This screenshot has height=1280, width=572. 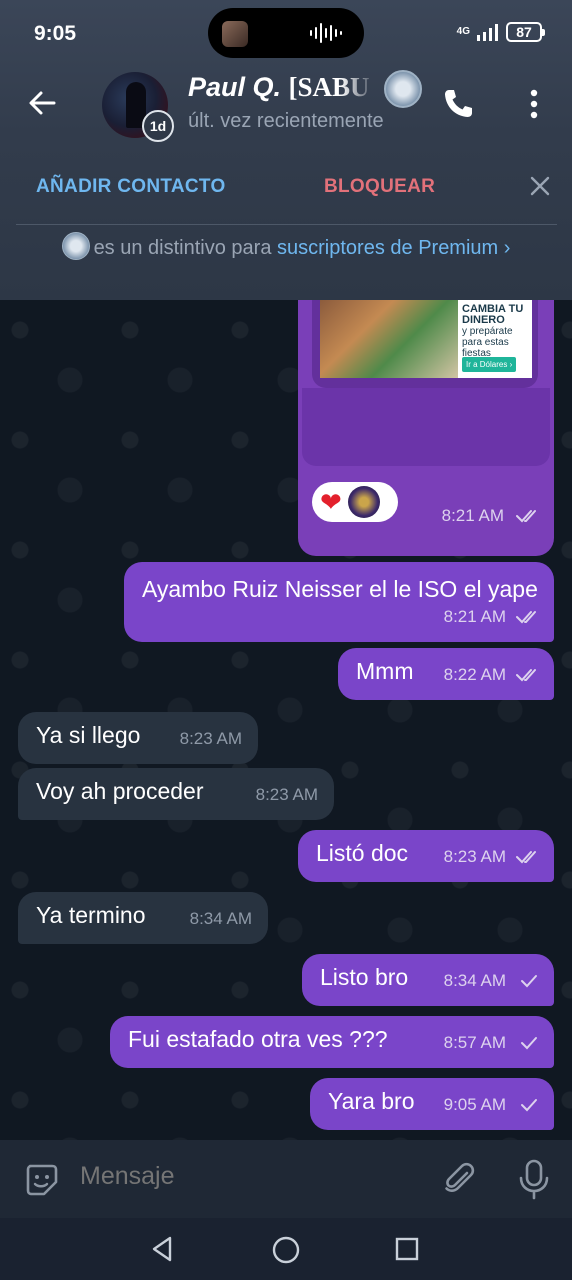 What do you see at coordinates (534, 1179) in the screenshot?
I see `microphone-icon` at bounding box center [534, 1179].